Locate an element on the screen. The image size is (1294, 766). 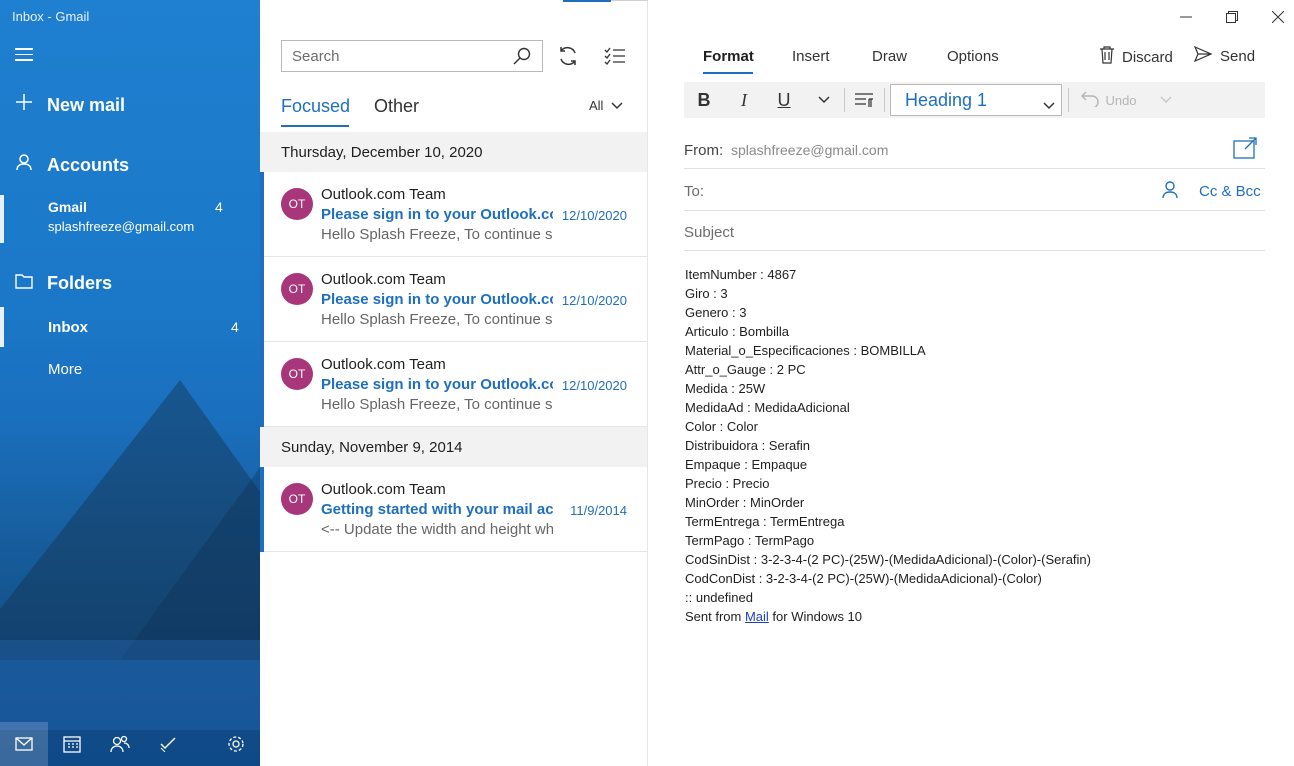
new-mail-label: New mail is located at coordinates (86, 104).